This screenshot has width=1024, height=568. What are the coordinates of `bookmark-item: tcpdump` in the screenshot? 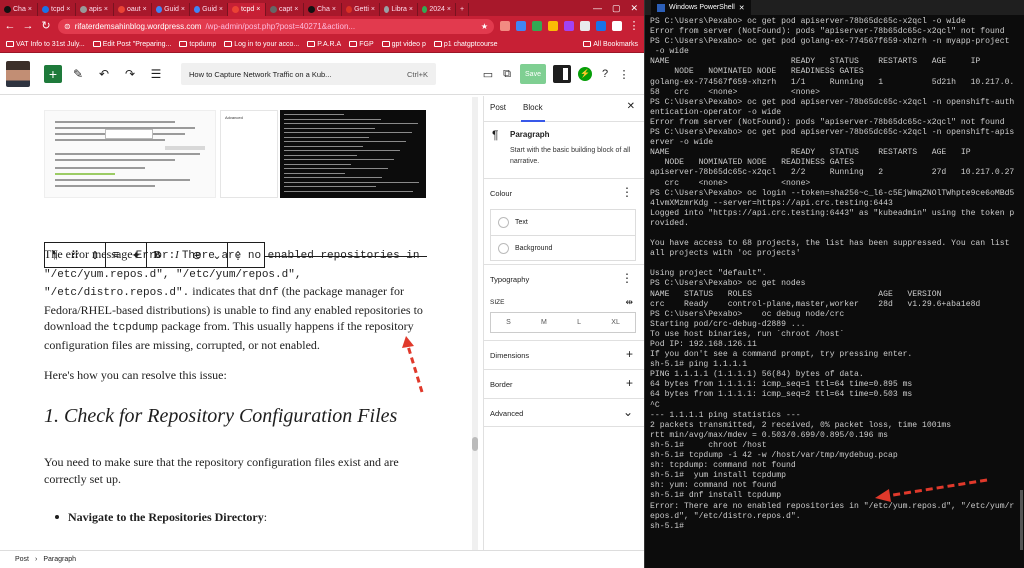 It's located at (197, 44).